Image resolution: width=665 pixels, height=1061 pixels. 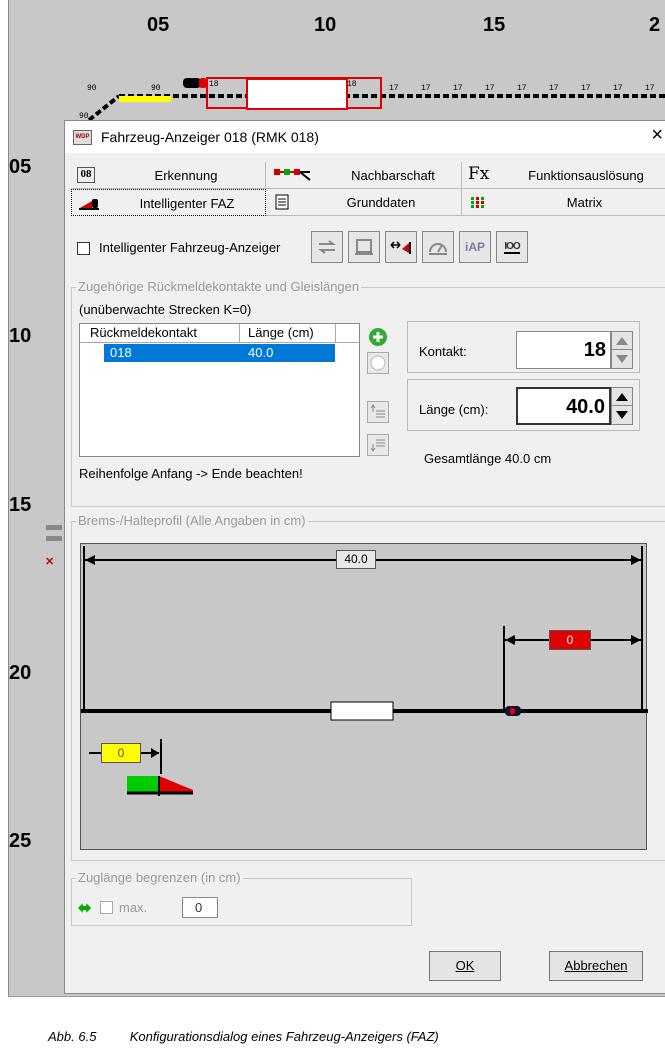 I want to click on tab-label: Matrix, so click(x=584, y=202).